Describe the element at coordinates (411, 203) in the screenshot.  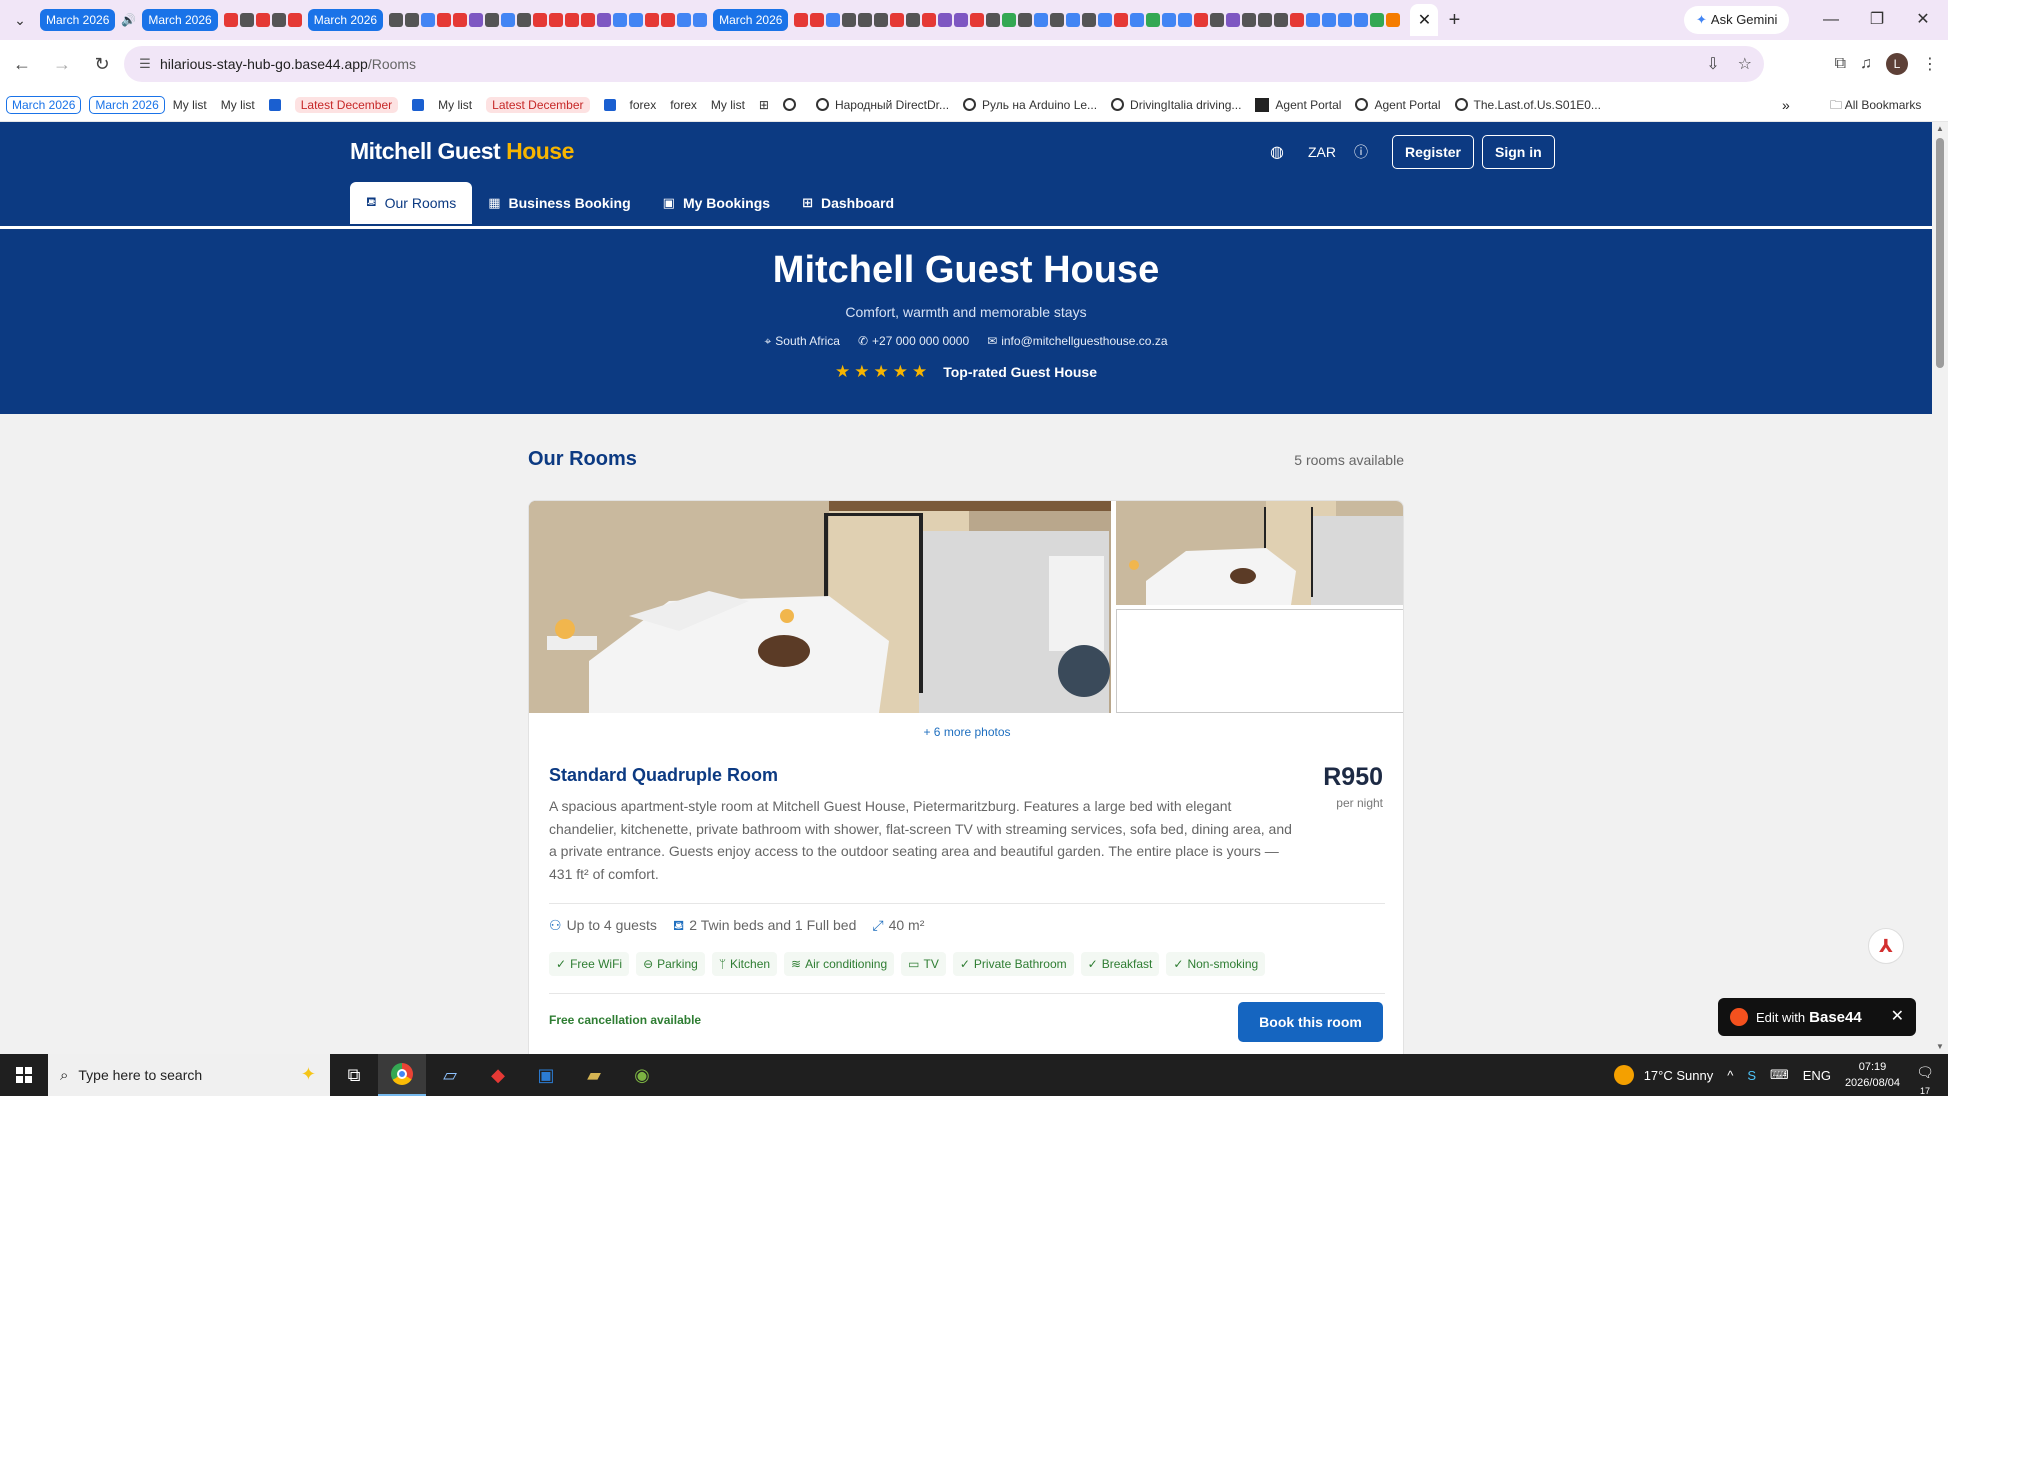
I see `tab-our-rooms: ⛾ Our Rooms` at that location.